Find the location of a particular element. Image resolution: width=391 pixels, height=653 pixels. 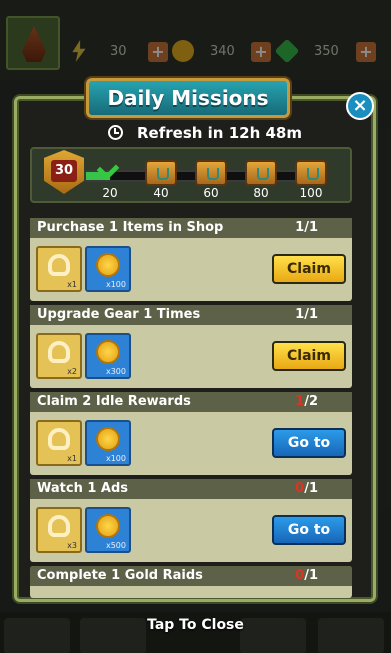

reward-coins: x300 is located at coordinates (108, 356).